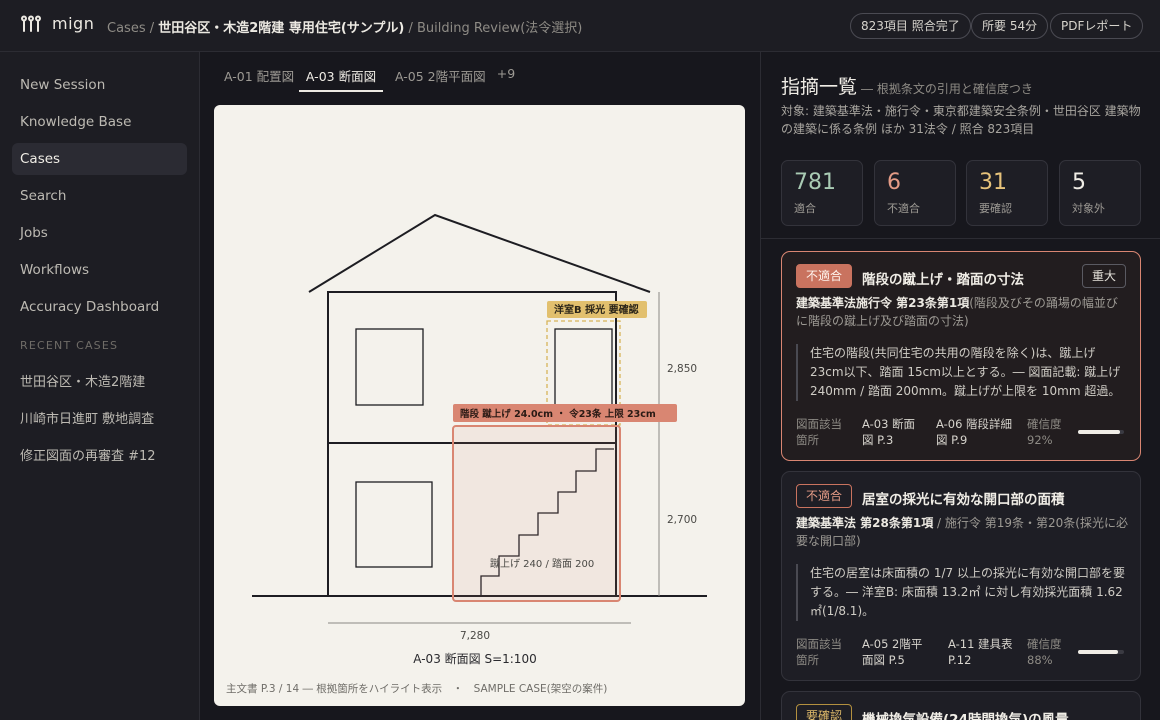  What do you see at coordinates (99, 307) in the screenshot?
I see `sidebar-item-accuracy-dashboard: Accuracy Dashboard` at bounding box center [99, 307].